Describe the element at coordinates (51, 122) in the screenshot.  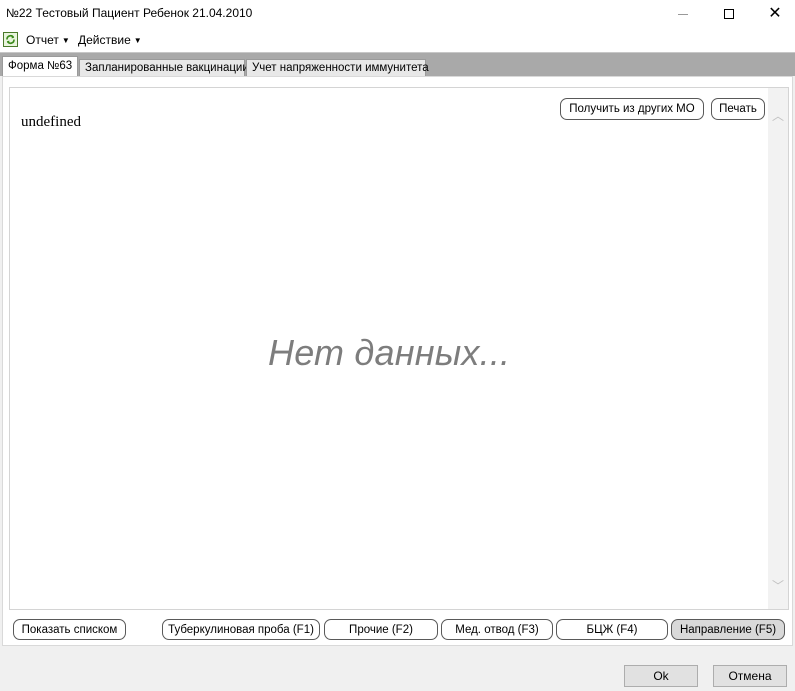
I see `panel-header-text: undefined` at that location.